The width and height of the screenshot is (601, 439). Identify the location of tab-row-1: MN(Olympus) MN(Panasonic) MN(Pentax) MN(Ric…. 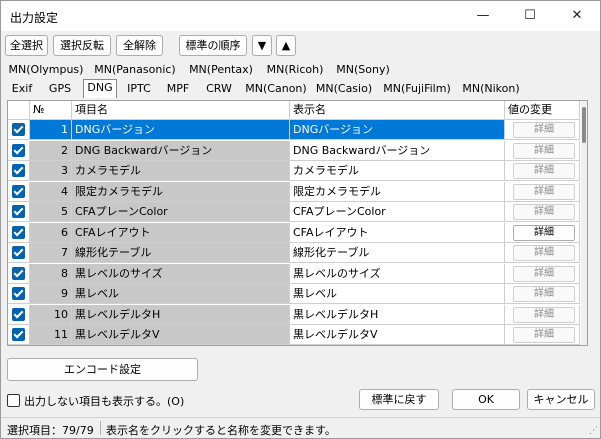
(199, 70).